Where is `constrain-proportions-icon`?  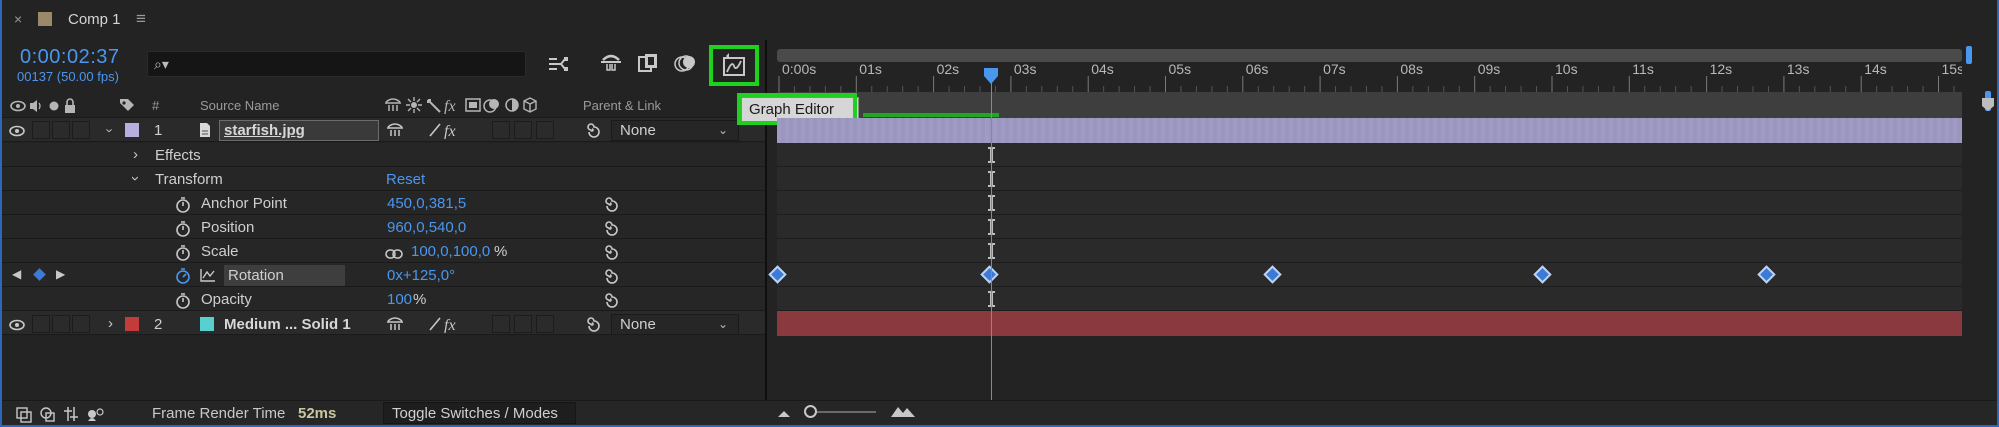
constrain-proportions-icon is located at coordinates (394, 255).